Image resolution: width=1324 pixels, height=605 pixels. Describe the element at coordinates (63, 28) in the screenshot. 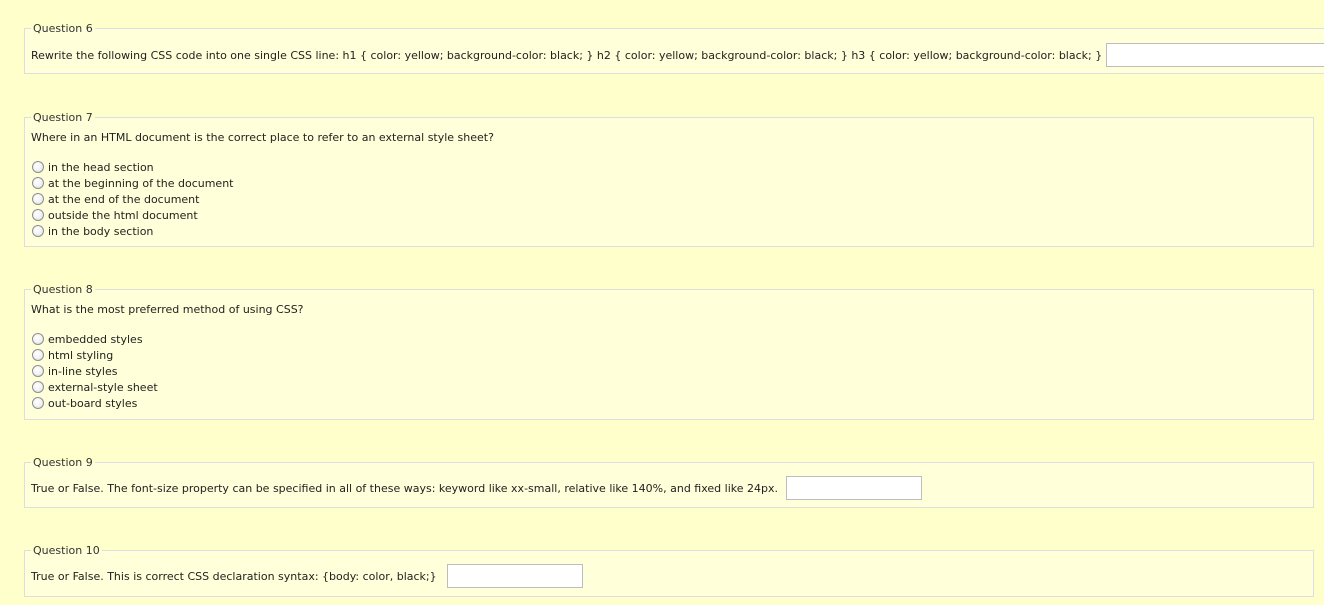

I see `question-6-legend: Question 6` at that location.